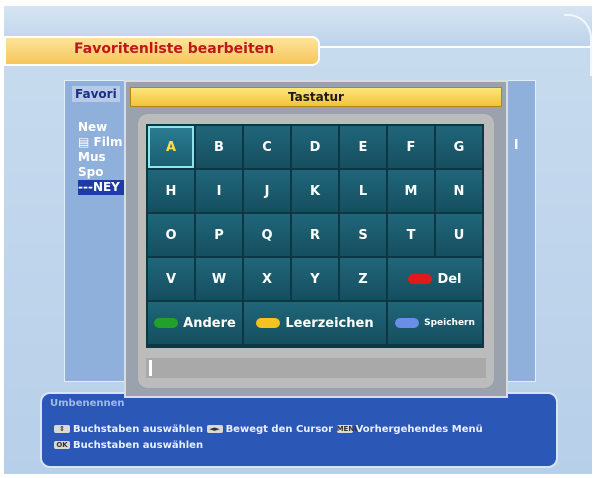  I want to click on blue-key-icon, so click(407, 323).